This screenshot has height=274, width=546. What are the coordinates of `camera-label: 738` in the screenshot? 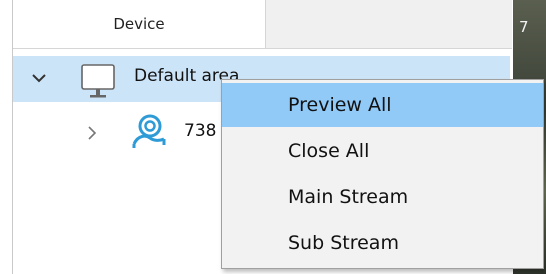 It's located at (200, 131).